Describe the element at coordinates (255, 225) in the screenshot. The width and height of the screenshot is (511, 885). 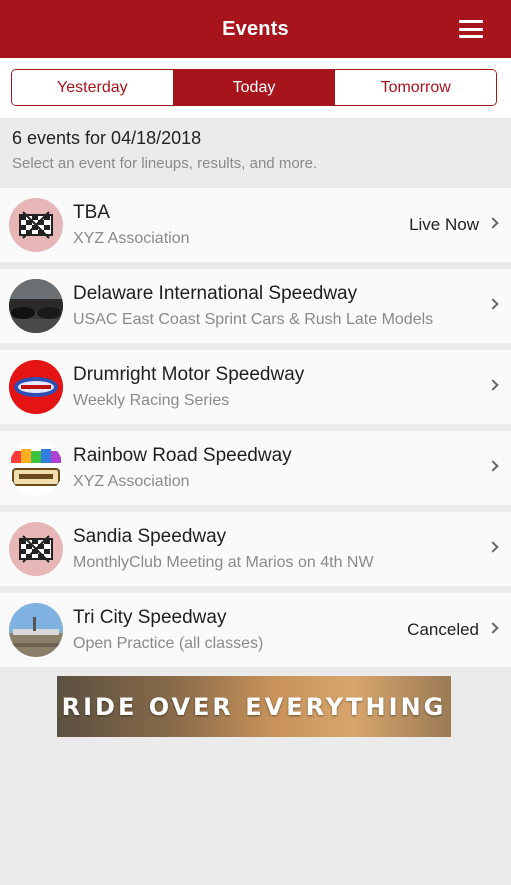
I see `event-row-tba: TBA XYZ Association Live Now` at that location.